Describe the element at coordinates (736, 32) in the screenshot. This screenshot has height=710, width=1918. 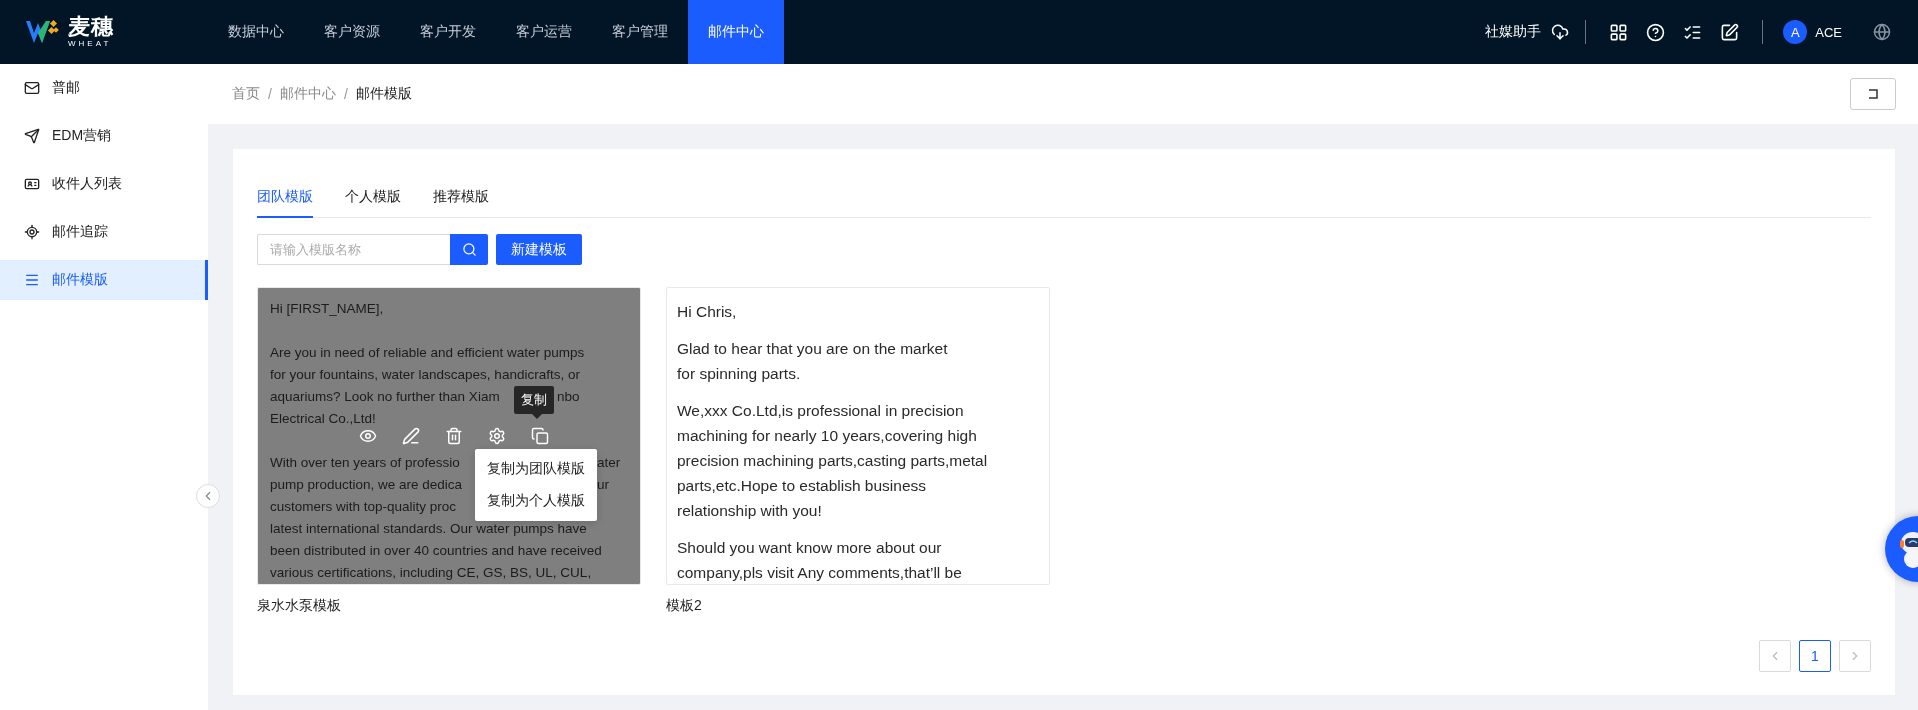
I see `nav-item: 邮件中心` at that location.